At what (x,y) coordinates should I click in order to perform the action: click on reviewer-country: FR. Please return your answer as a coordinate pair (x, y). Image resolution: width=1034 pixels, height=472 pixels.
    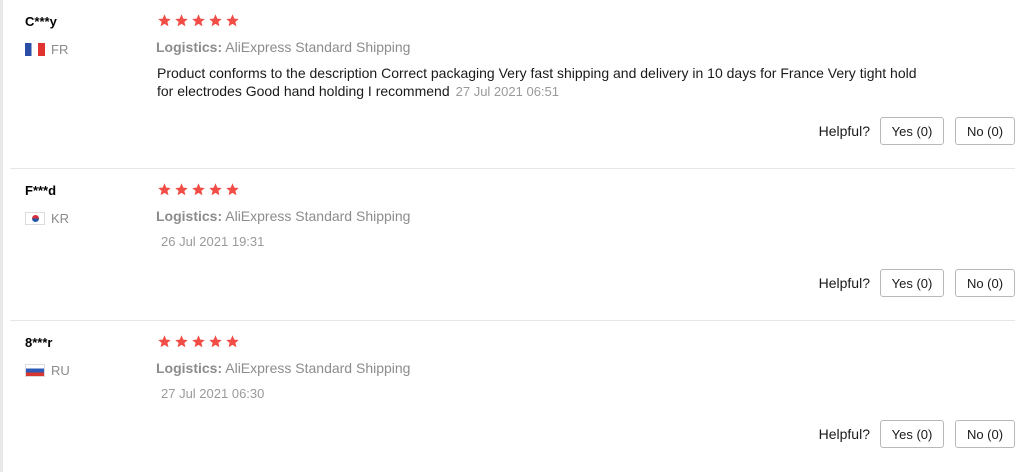
    Looking at the image, I should click on (46, 49).